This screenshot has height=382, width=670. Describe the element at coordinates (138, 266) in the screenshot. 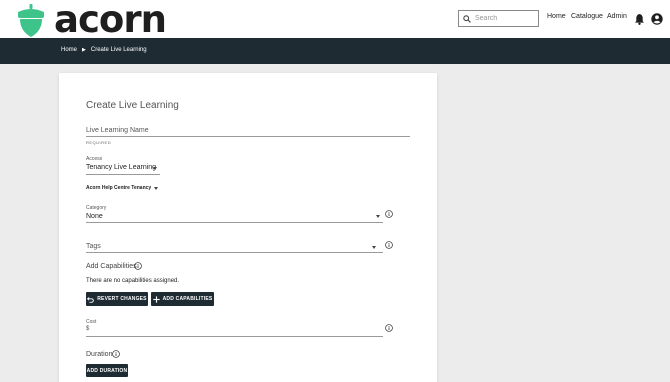

I see `capabilities-info-icon` at that location.